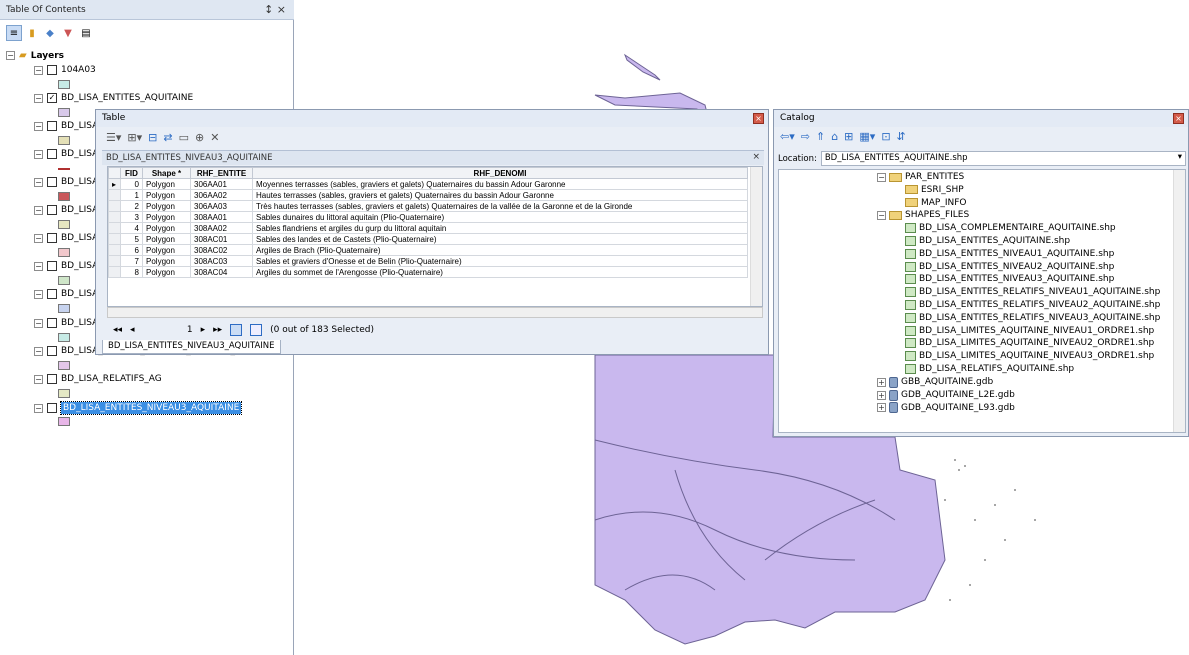 Image resolution: width=1189 pixels, height=655 pixels. Describe the element at coordinates (923, 215) in the screenshot. I see `tree-item: − SHAPES_FILES` at that location.